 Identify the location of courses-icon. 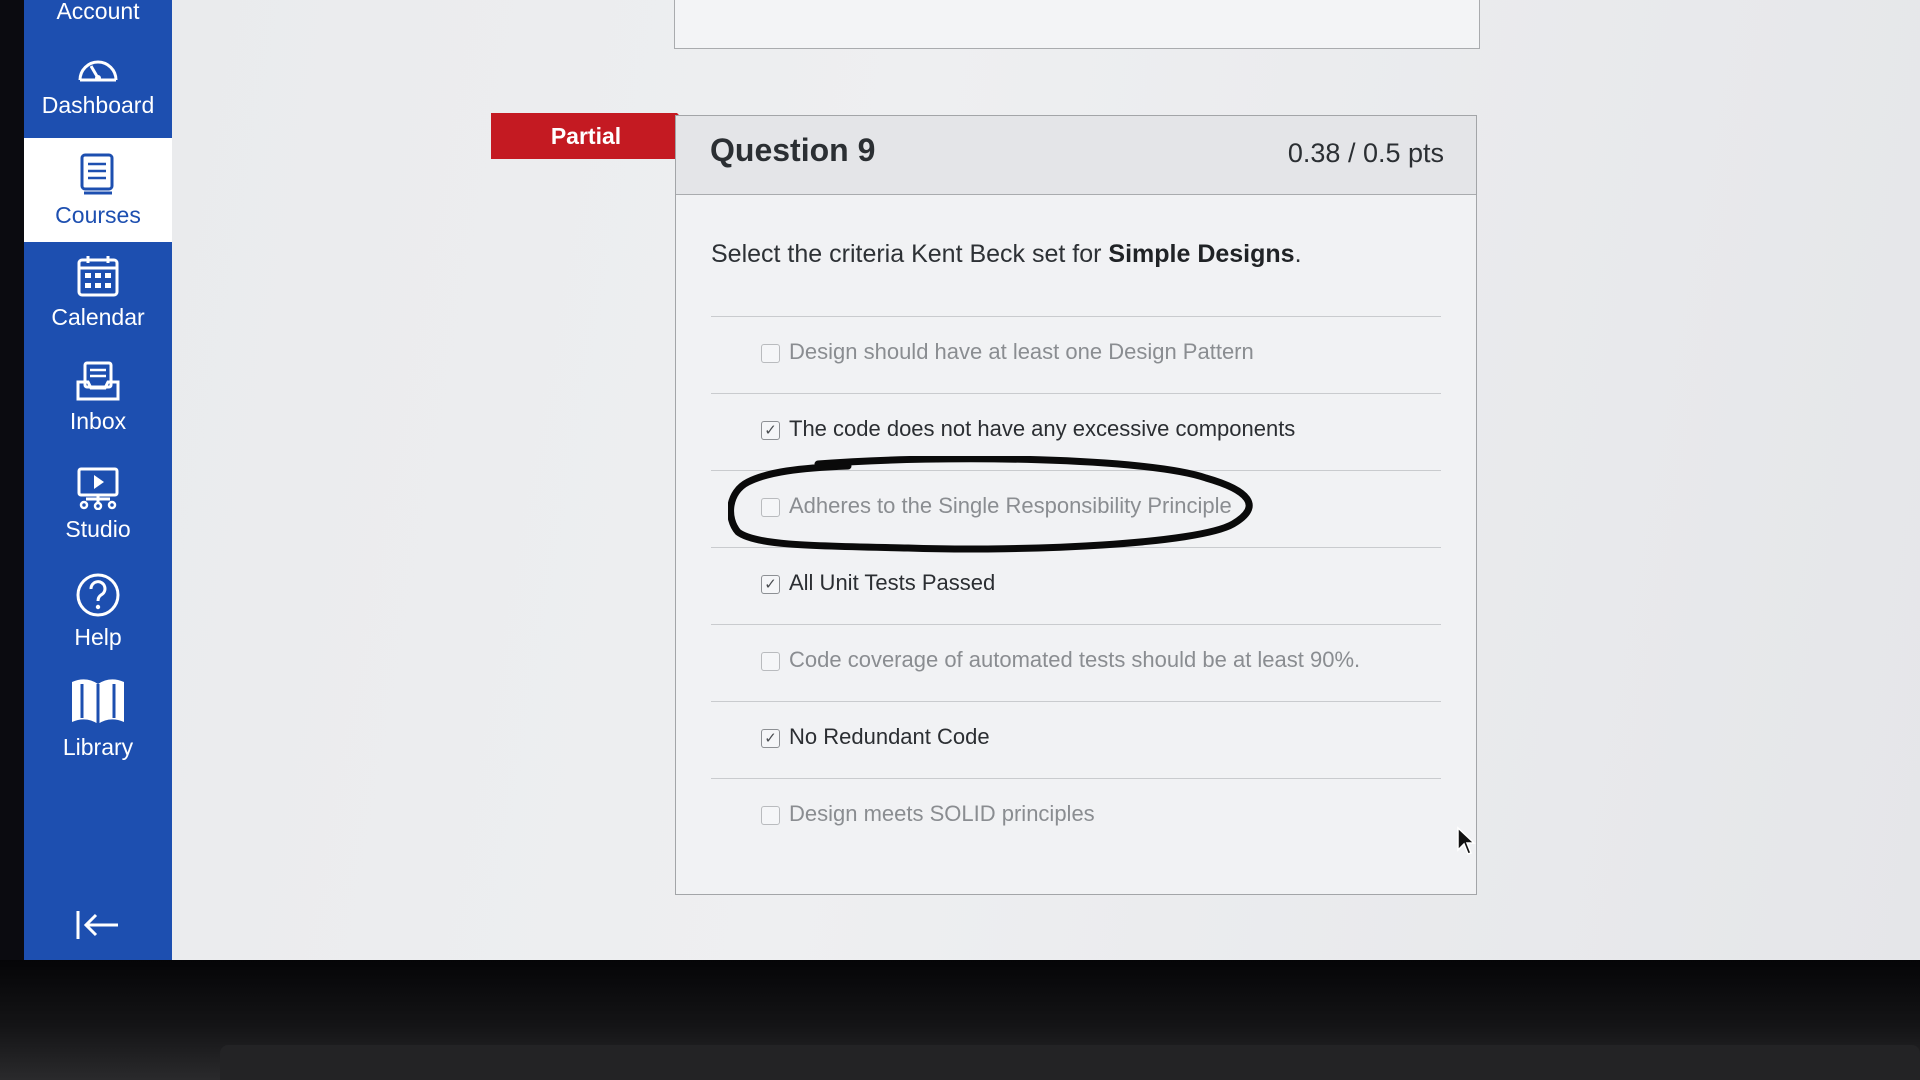
(97, 174).